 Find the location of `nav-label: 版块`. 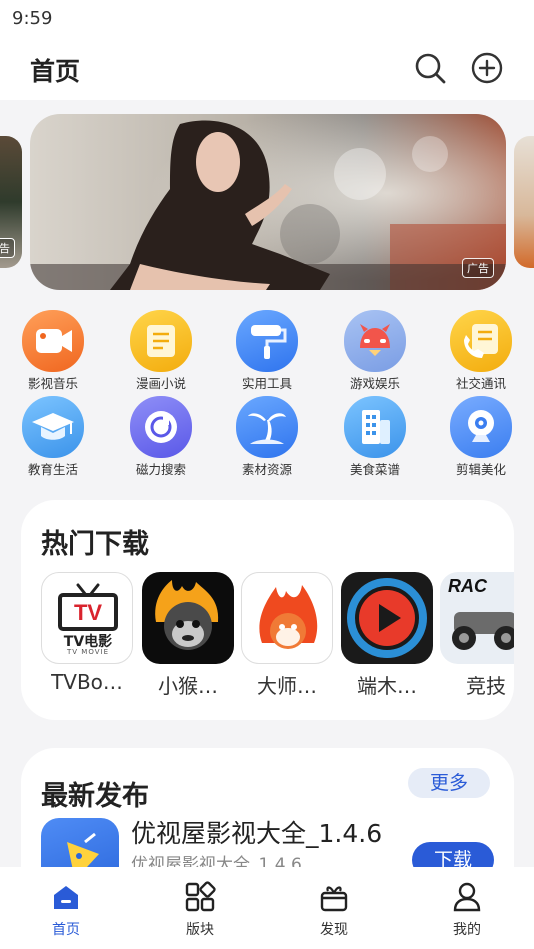

nav-label: 版块 is located at coordinates (200, 930).